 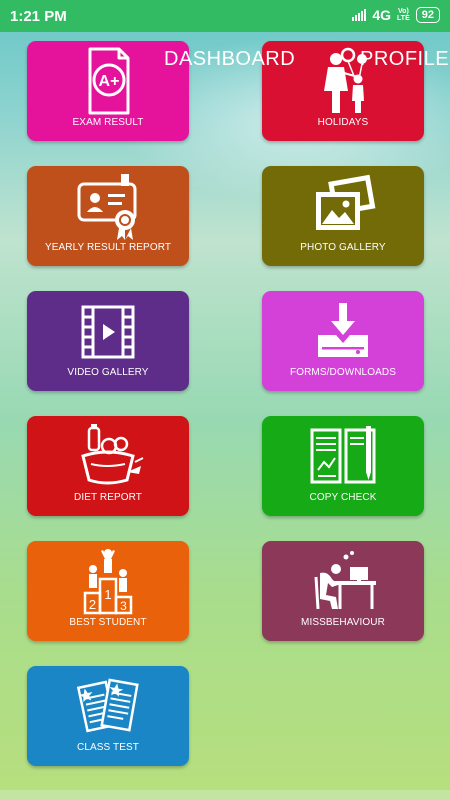 I want to click on sad-student-desk-icon, so click(x=345, y=580).